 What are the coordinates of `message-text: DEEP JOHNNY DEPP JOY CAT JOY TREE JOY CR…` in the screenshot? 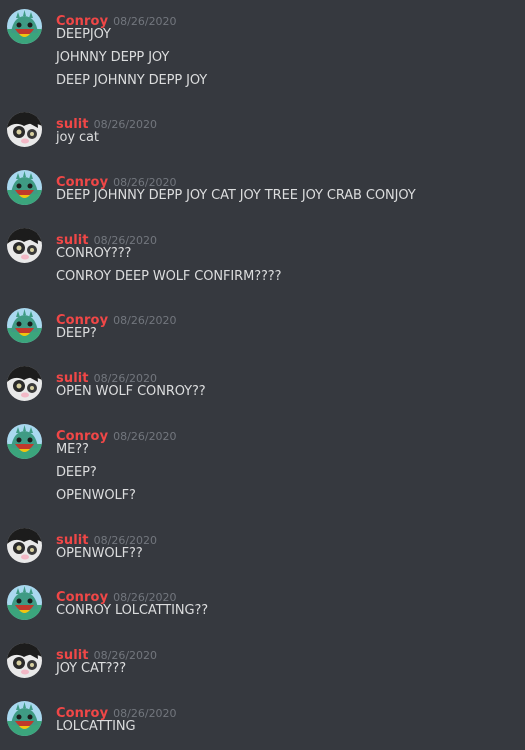 It's located at (236, 195).